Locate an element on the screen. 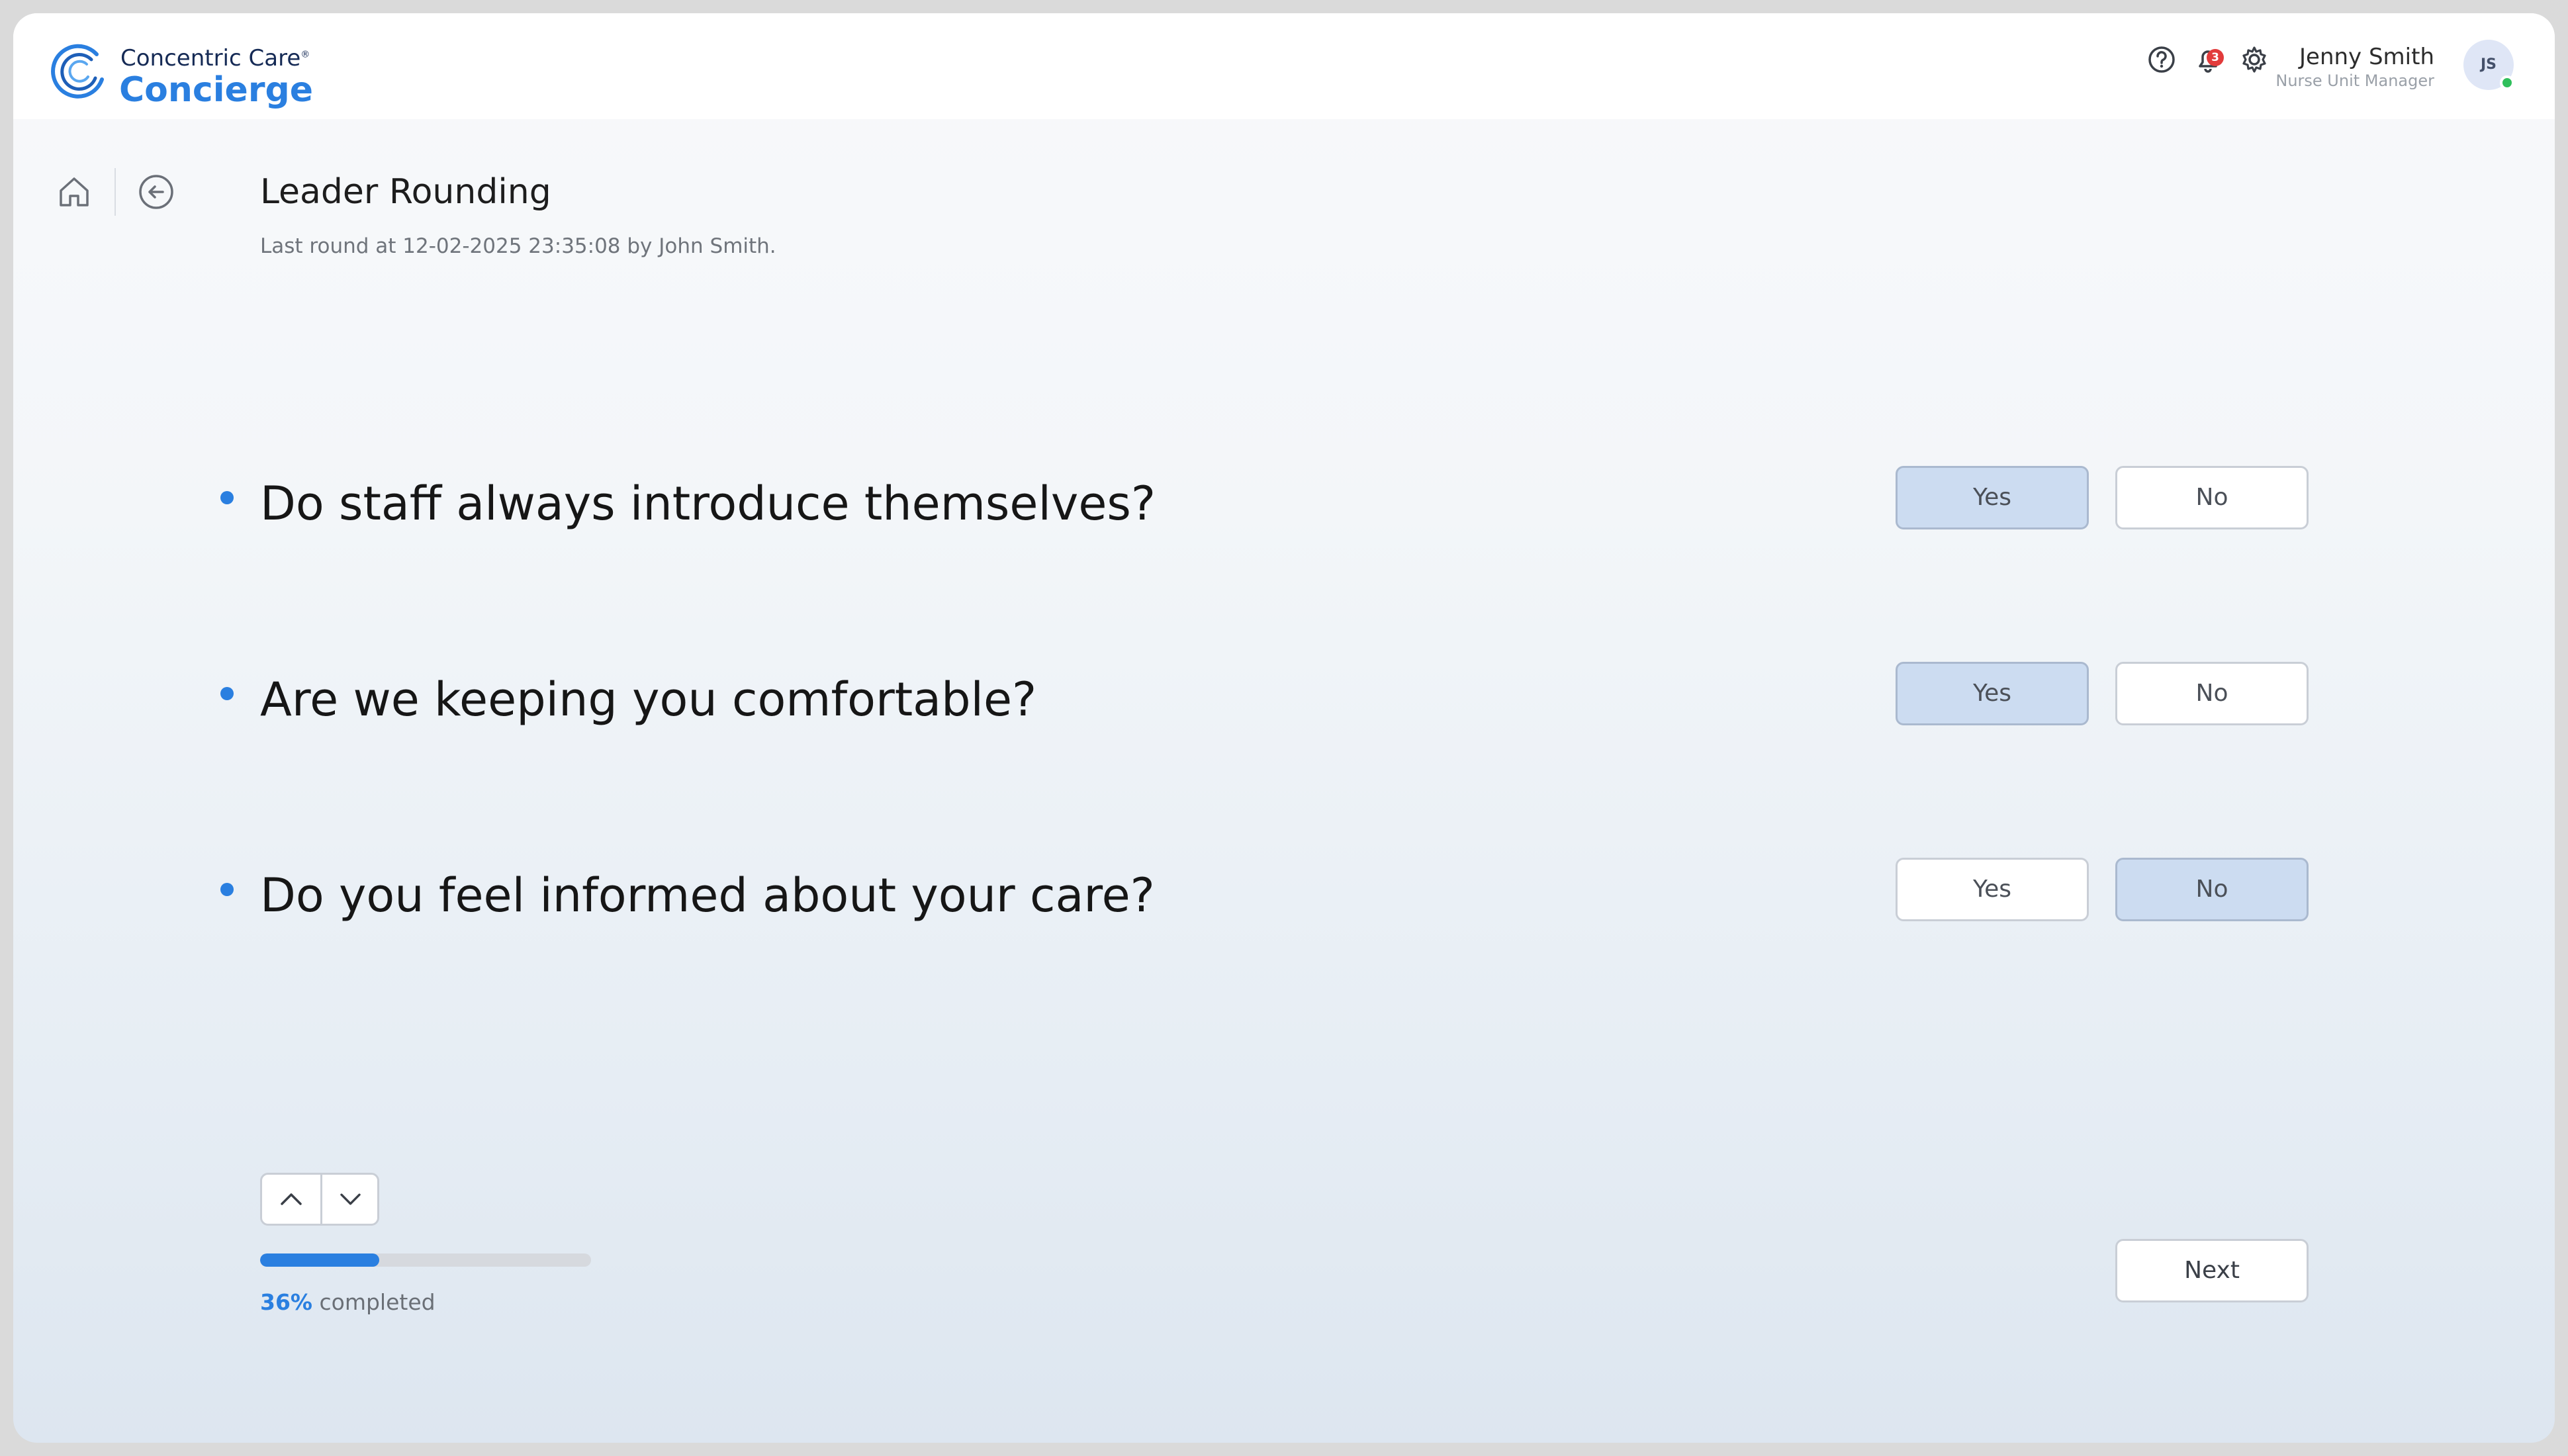  notification-badge: 3 is located at coordinates (2215, 57).